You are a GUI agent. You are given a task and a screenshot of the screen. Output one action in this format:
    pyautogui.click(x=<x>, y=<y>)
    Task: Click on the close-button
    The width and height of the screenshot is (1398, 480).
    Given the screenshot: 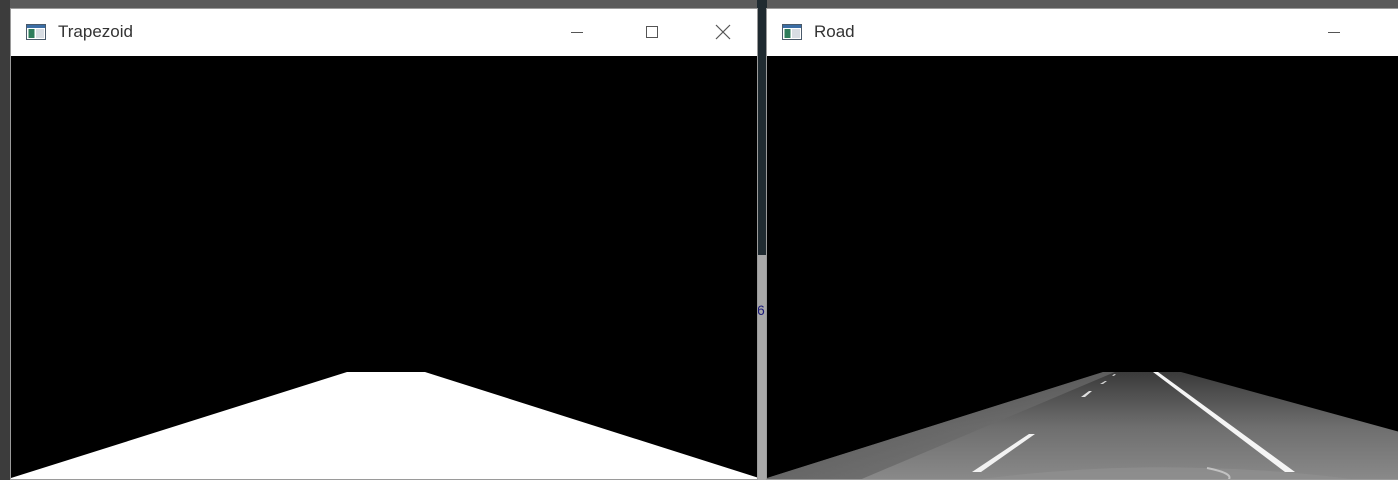 What is the action you would take?
    pyautogui.click(x=723, y=32)
    